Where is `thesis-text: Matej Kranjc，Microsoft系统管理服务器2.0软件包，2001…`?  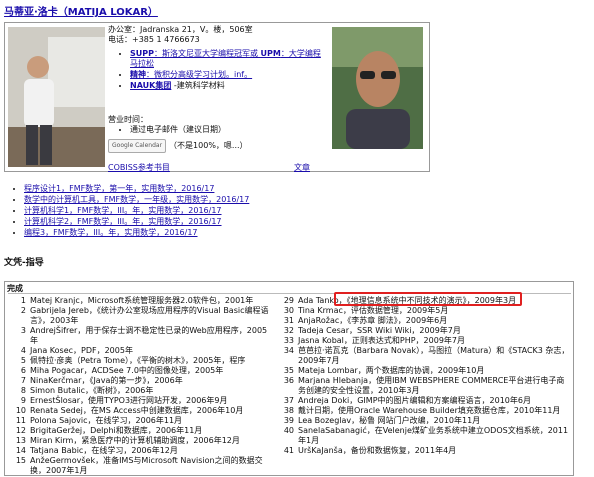
thesis-text: Matej Kranjc，Microsoft系统管理服务器2.0软件包，2001… is located at coordinates (151, 301).